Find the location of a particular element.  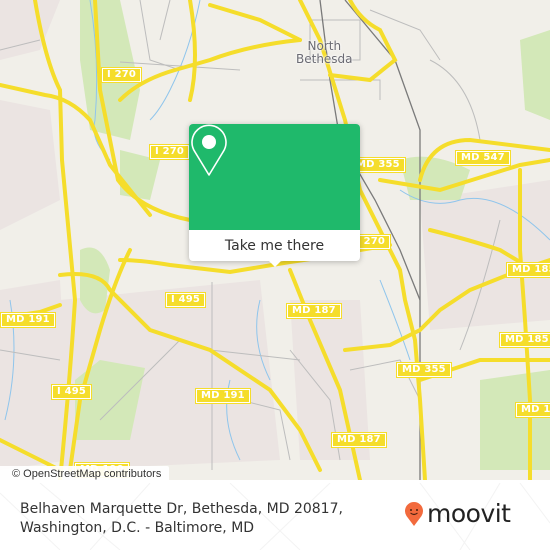

place-label-line: Bethesda is located at coordinates (324, 59).